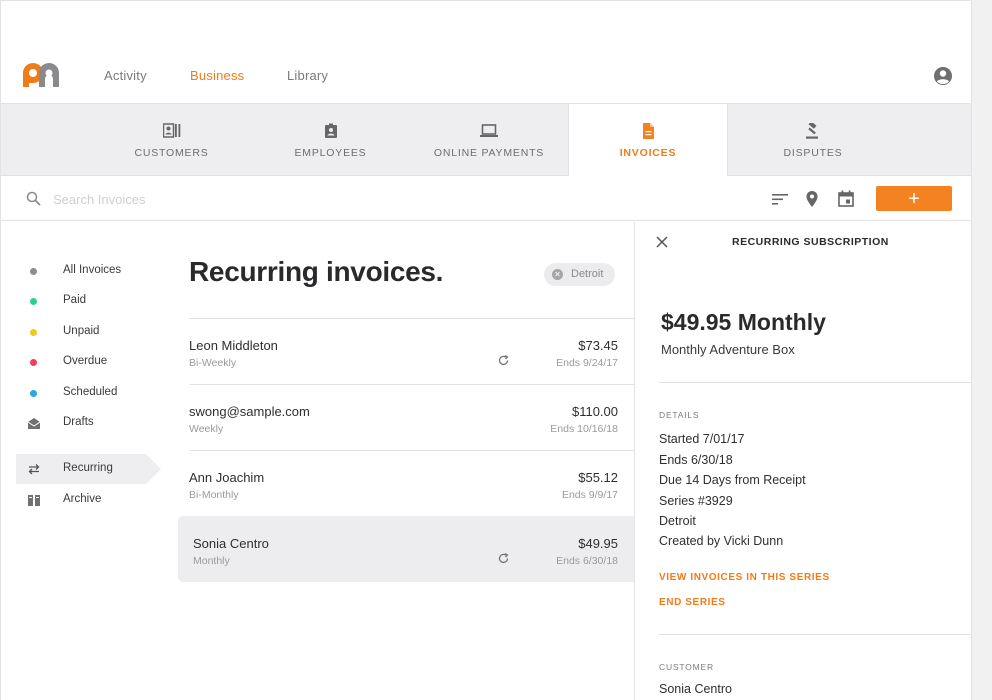 This screenshot has height=700, width=992. What do you see at coordinates (695, 689) in the screenshot?
I see `customer-name: Sonia Centro` at bounding box center [695, 689].